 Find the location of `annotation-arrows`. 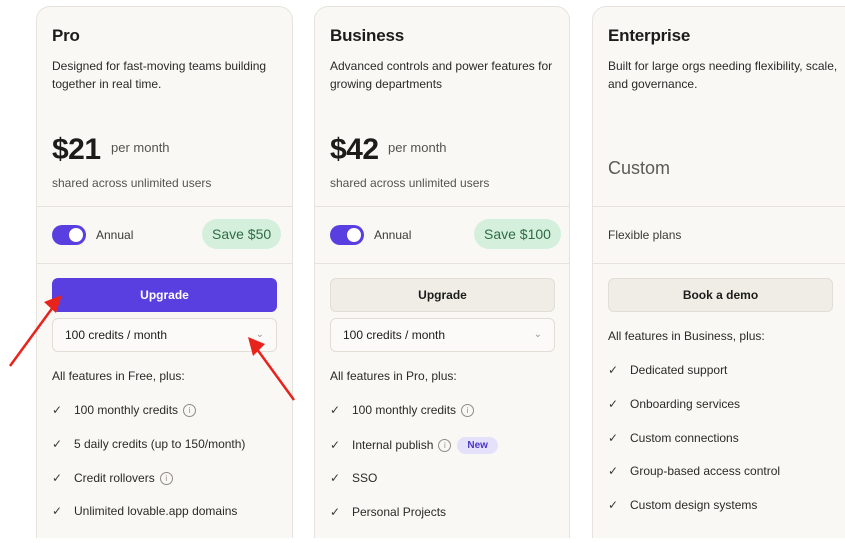

annotation-arrows is located at coordinates (152, 348).